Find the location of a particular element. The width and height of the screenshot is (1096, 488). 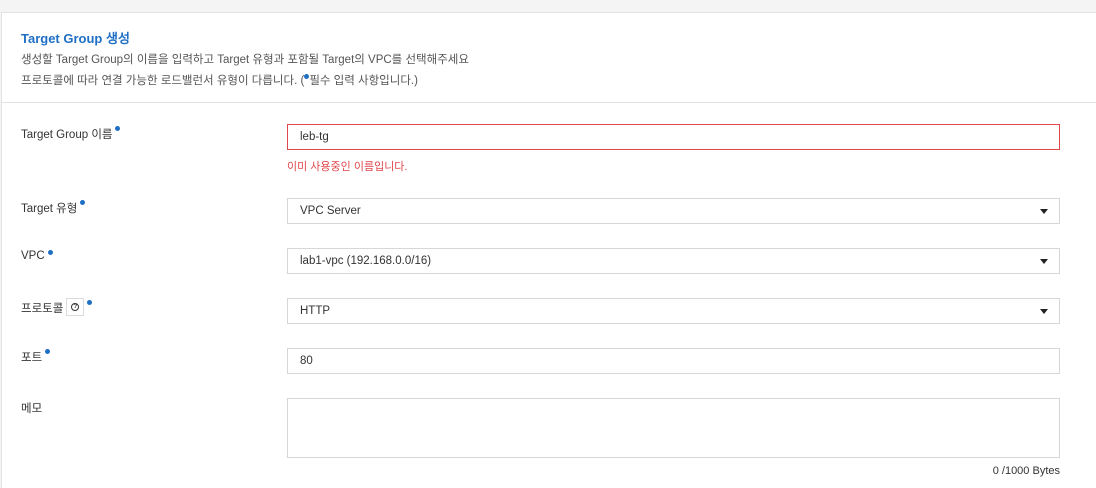

memo-textarea is located at coordinates (673, 428).